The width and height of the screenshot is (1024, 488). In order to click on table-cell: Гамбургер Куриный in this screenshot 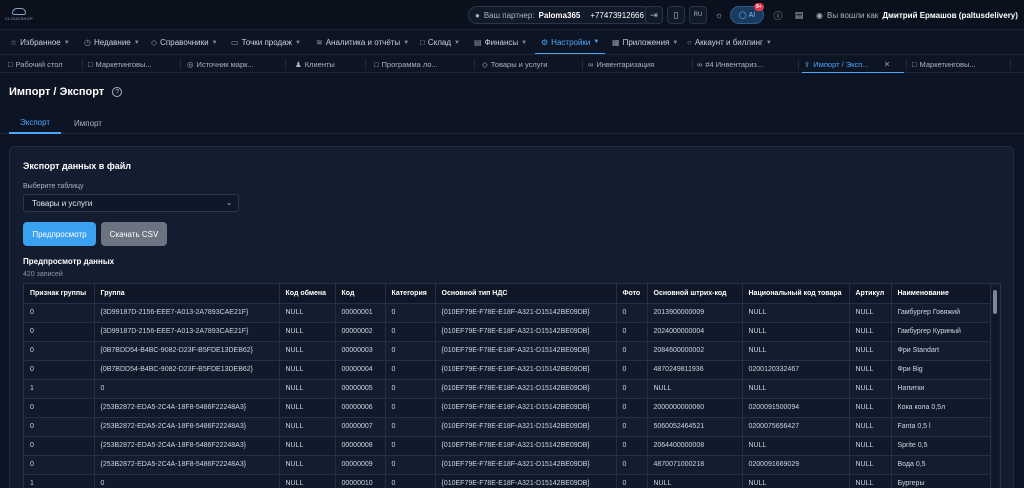, I will do `click(941, 332)`.